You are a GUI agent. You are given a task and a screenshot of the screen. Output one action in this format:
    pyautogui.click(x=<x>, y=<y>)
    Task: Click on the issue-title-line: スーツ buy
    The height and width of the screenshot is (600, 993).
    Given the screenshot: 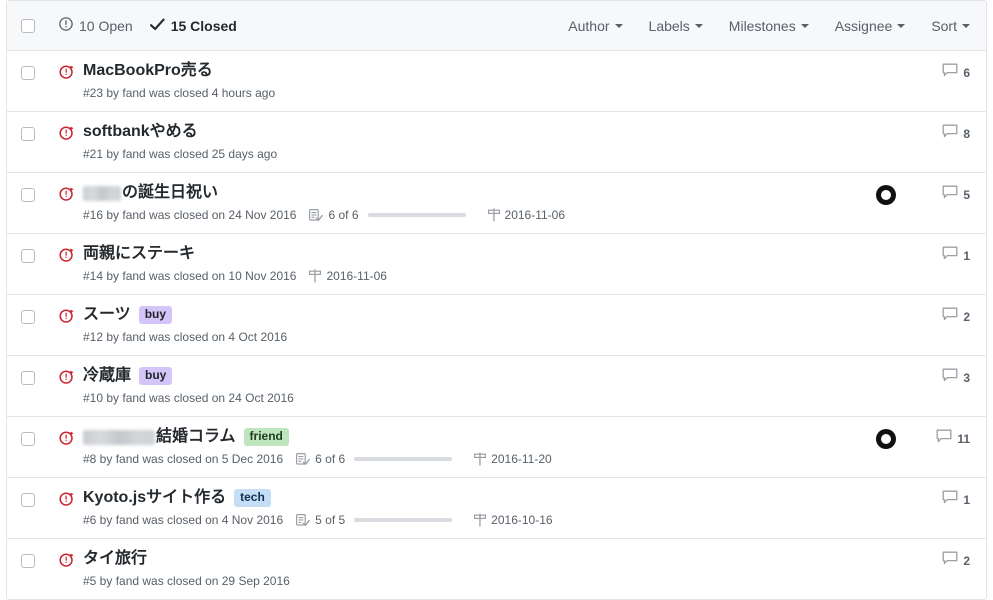 What is the action you would take?
    pyautogui.click(x=500, y=315)
    